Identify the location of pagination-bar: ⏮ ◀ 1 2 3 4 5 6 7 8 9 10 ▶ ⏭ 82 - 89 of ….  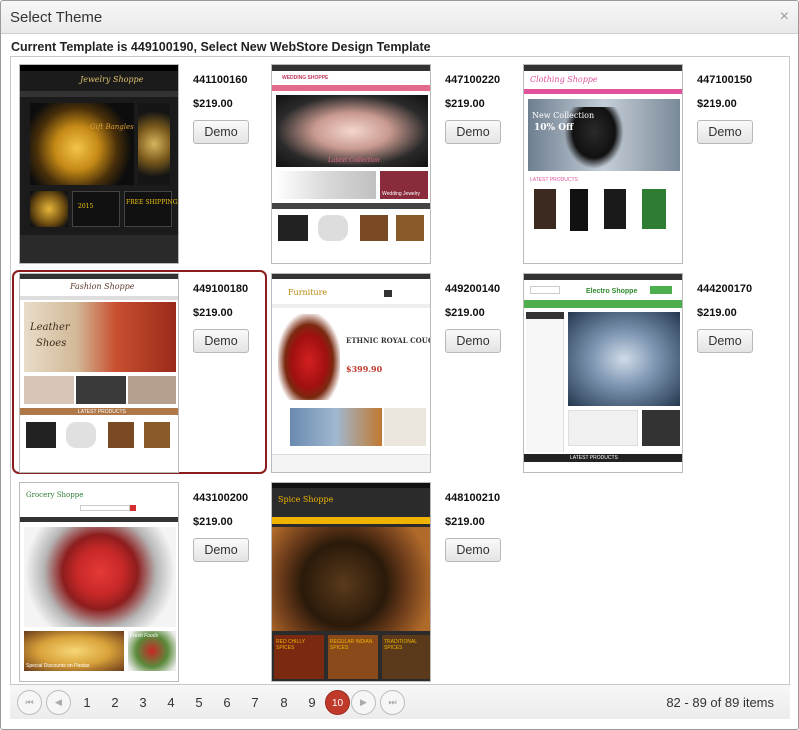
(400, 701).